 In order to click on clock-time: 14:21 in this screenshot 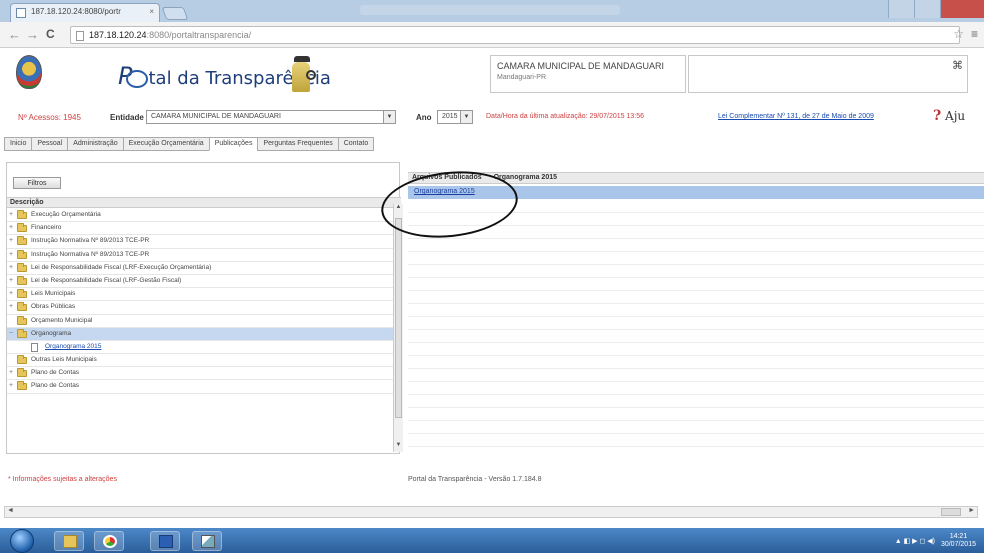, I will do `click(958, 536)`.